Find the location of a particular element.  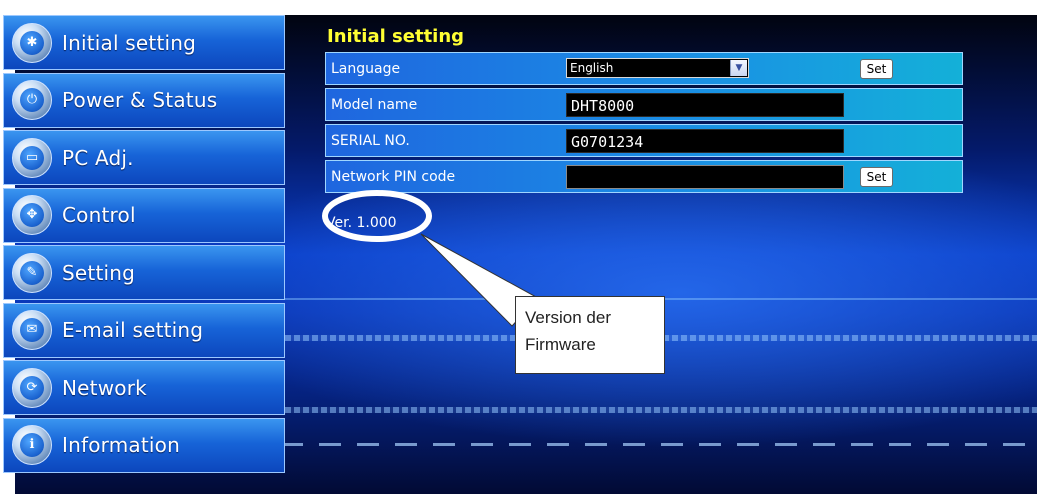

callout-text-line1: Version der is located at coordinates (568, 317).